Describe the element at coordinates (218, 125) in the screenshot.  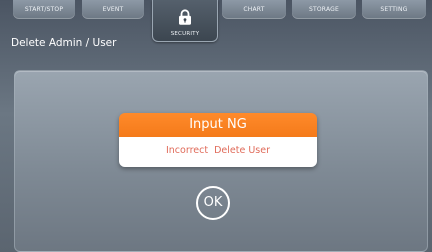
I see `dialog-title: Input NG` at that location.